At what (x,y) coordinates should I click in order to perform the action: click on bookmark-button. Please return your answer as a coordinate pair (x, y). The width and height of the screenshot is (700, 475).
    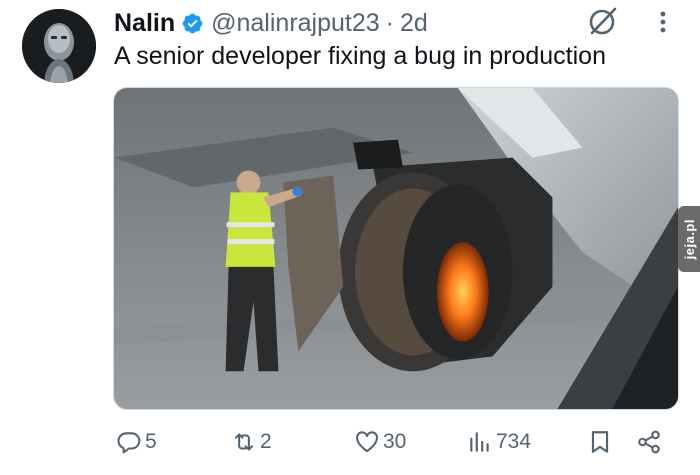
    Looking at the image, I should click on (600, 442).